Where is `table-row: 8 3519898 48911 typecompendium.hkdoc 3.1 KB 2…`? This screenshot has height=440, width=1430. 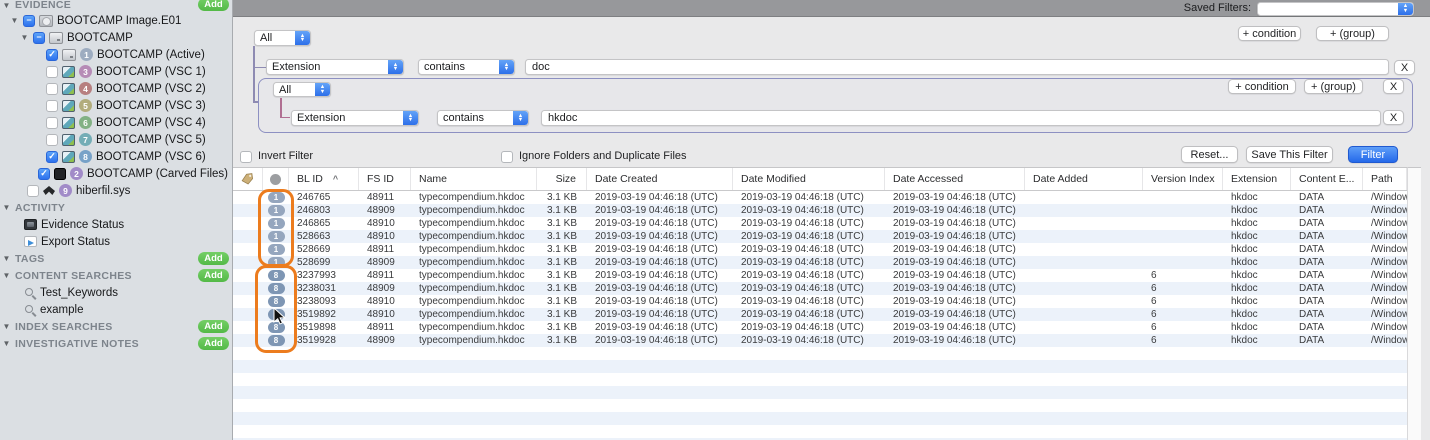
table-row: 8 3519898 48911 typecompendium.hkdoc 3.1 KB 2… is located at coordinates (820, 327).